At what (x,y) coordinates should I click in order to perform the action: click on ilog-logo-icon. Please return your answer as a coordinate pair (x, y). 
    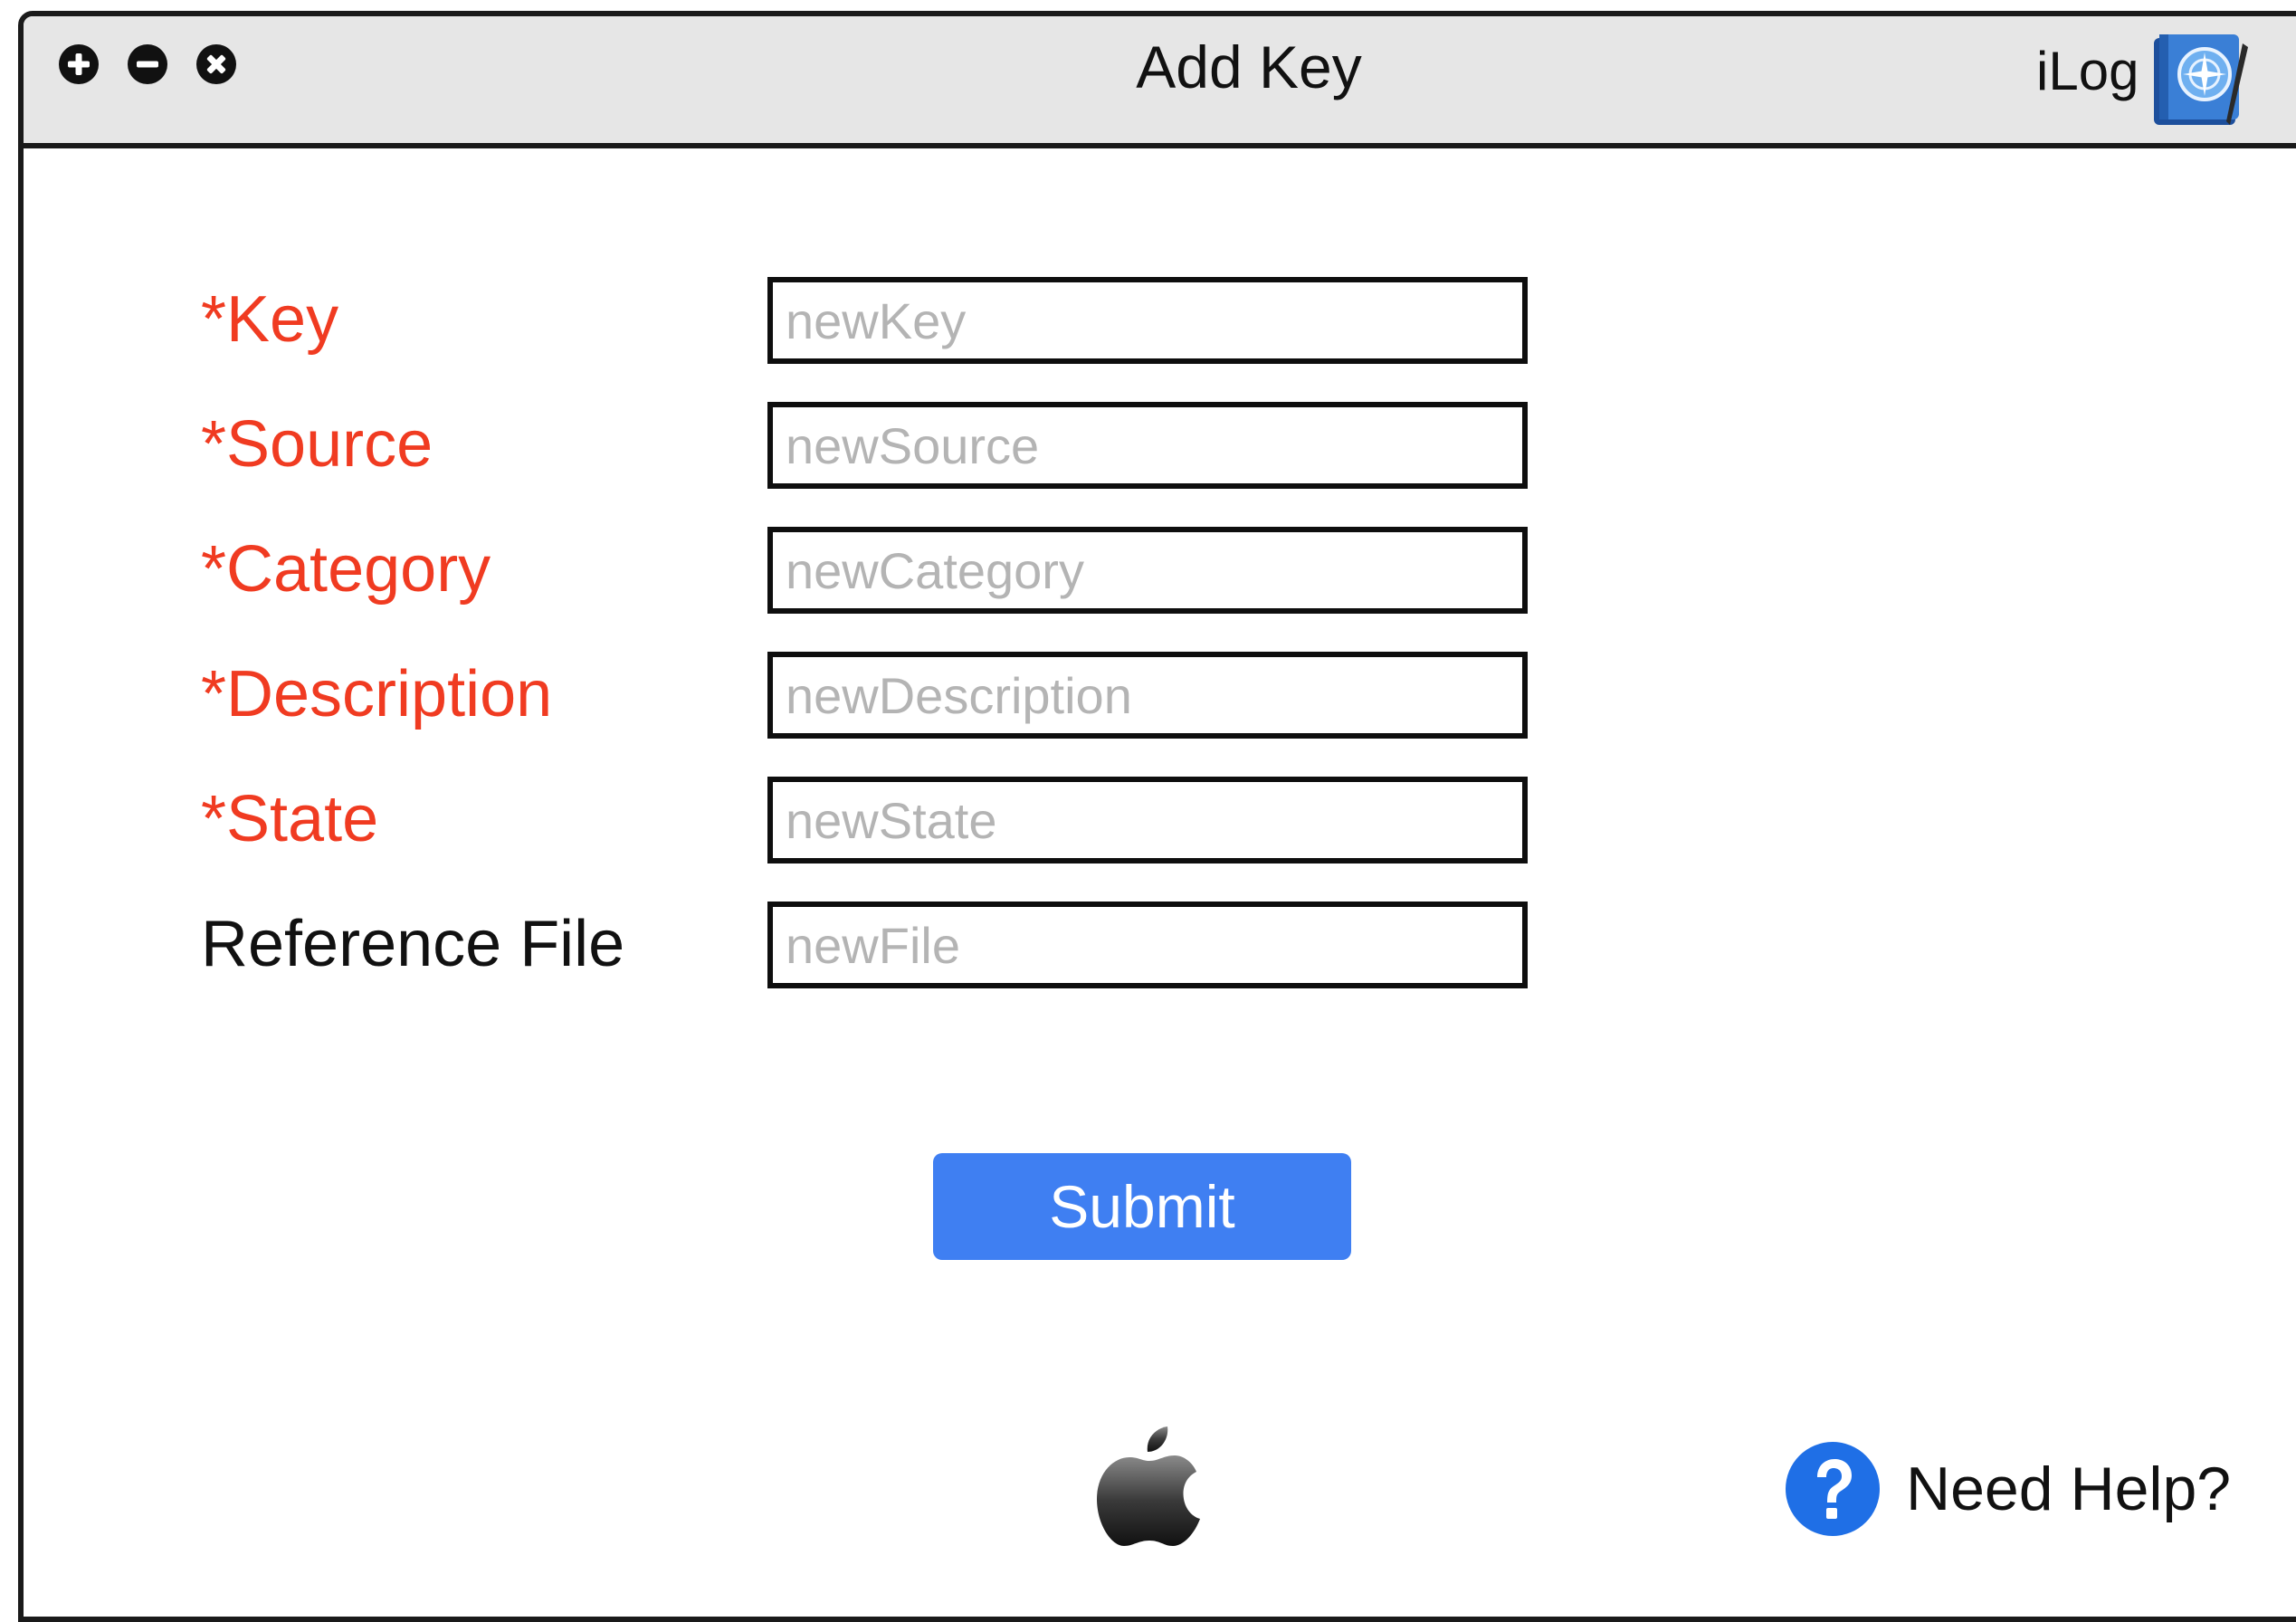
    Looking at the image, I should click on (2201, 79).